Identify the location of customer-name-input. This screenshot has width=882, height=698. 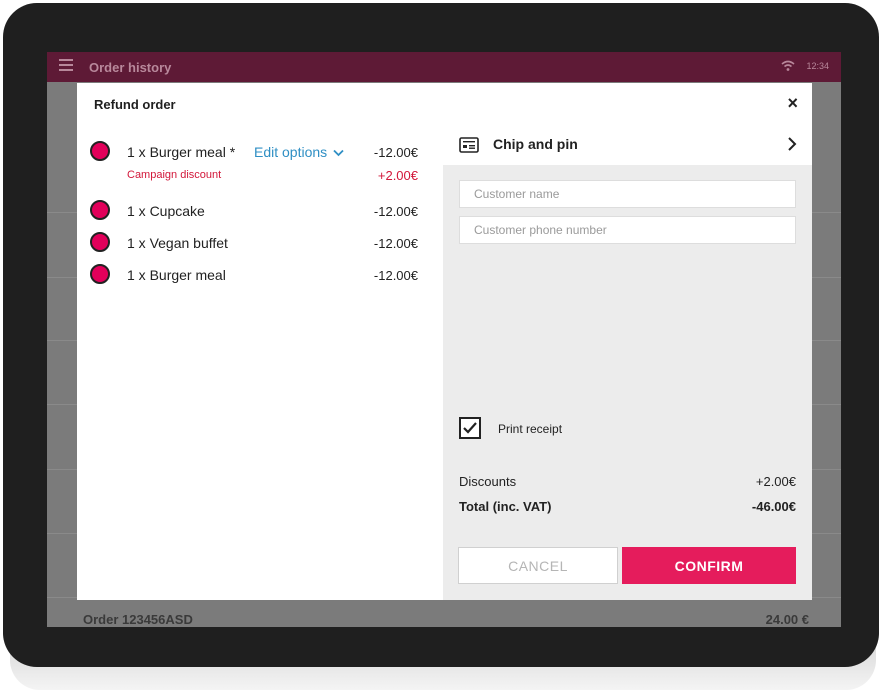
(627, 194).